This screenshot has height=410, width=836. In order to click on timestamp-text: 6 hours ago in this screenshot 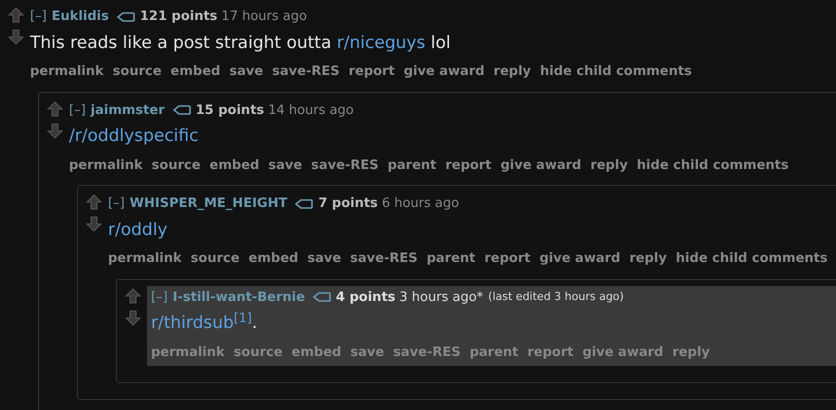, I will do `click(421, 204)`.